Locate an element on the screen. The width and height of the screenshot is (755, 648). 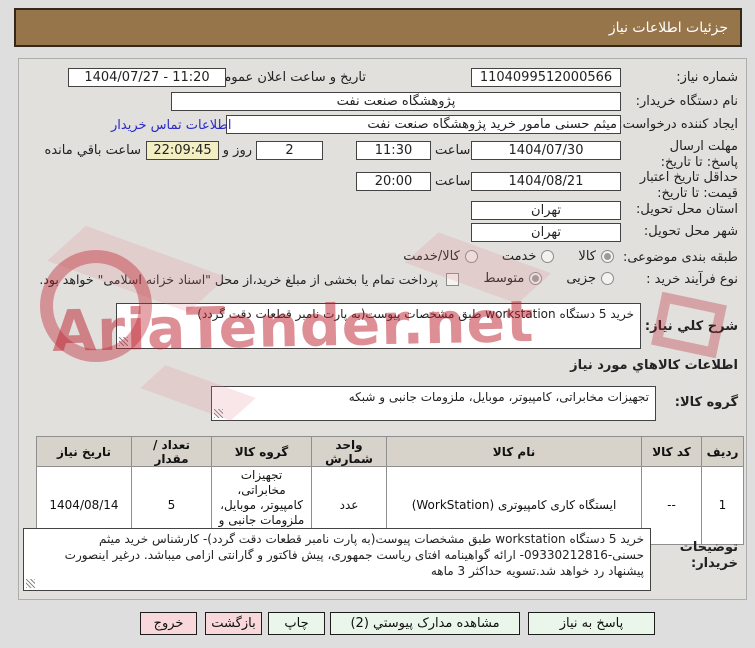
buyer-org-label: نام دستگاه خریدار: is located at coordinates (686, 101).